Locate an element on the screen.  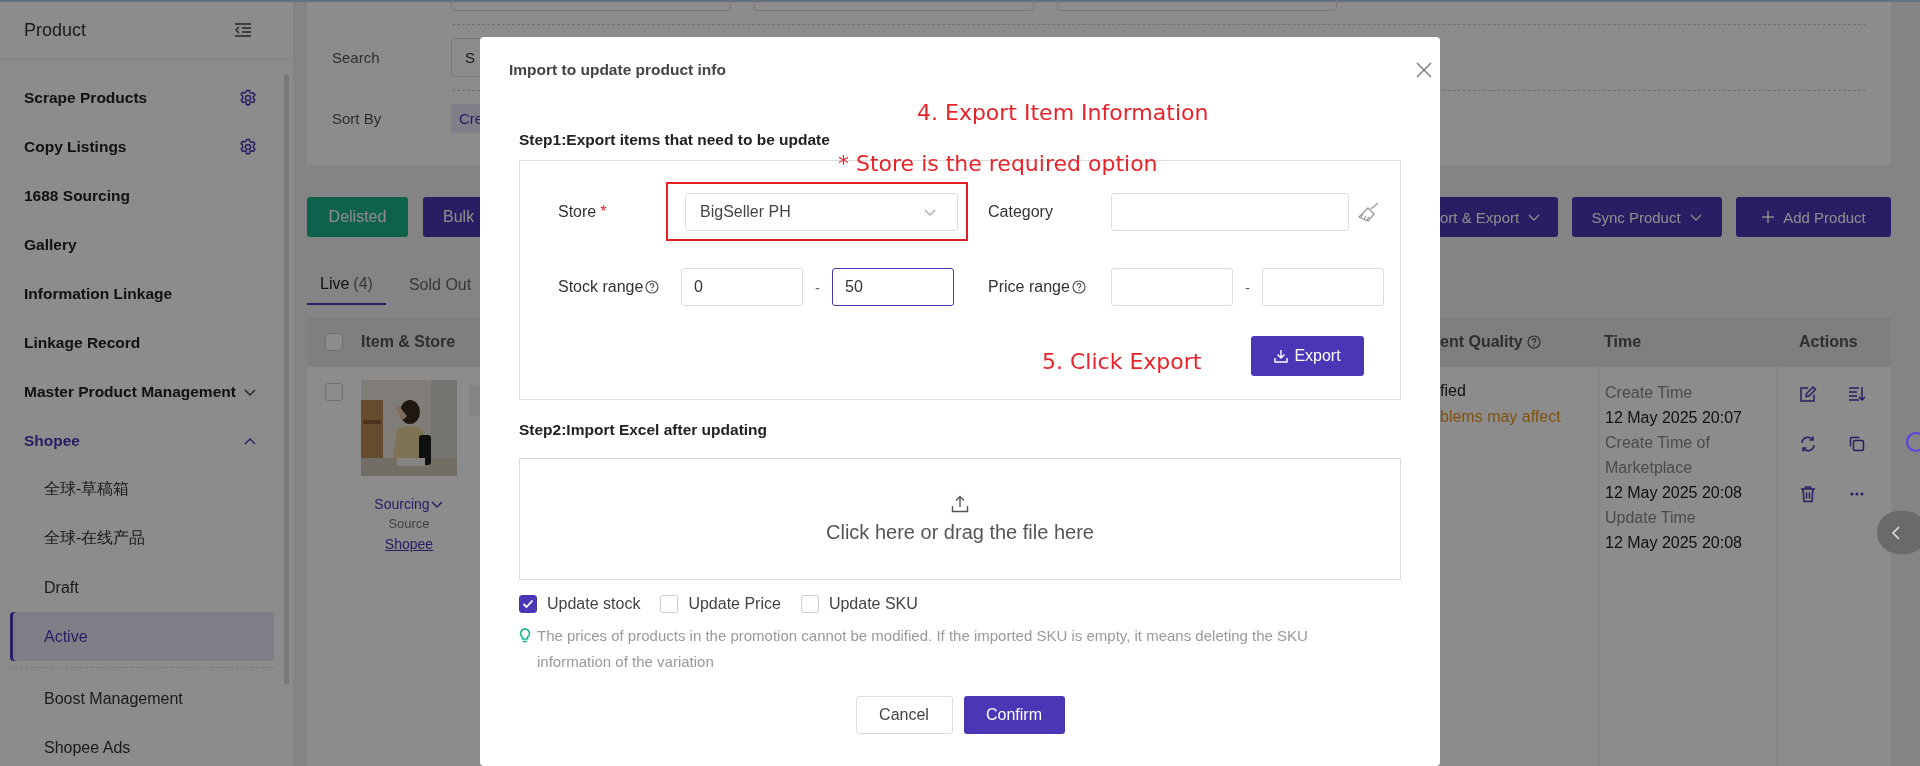
field-label: Price range is located at coordinates (1029, 287).